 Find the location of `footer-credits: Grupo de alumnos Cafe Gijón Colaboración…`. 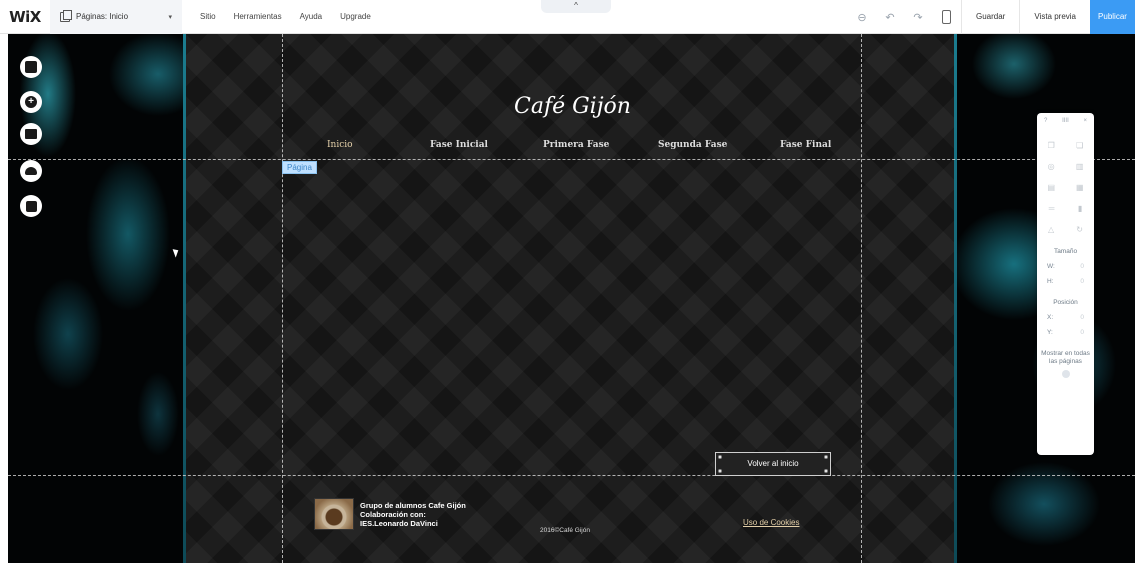

footer-credits: Grupo de alumnos Cafe Gijón Colaboración… is located at coordinates (413, 514).